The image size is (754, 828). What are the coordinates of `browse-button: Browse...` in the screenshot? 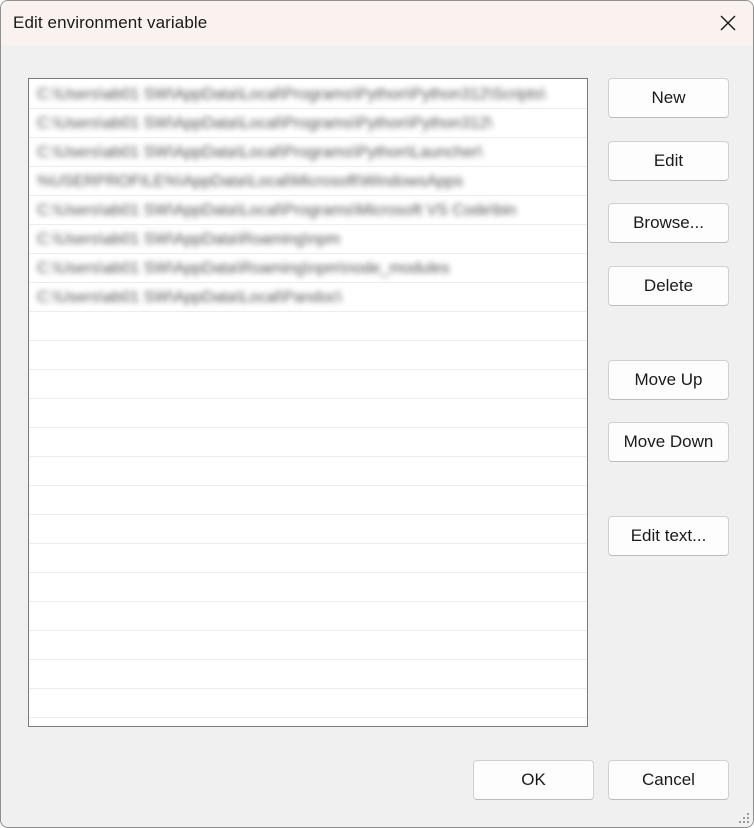 It's located at (668, 223).